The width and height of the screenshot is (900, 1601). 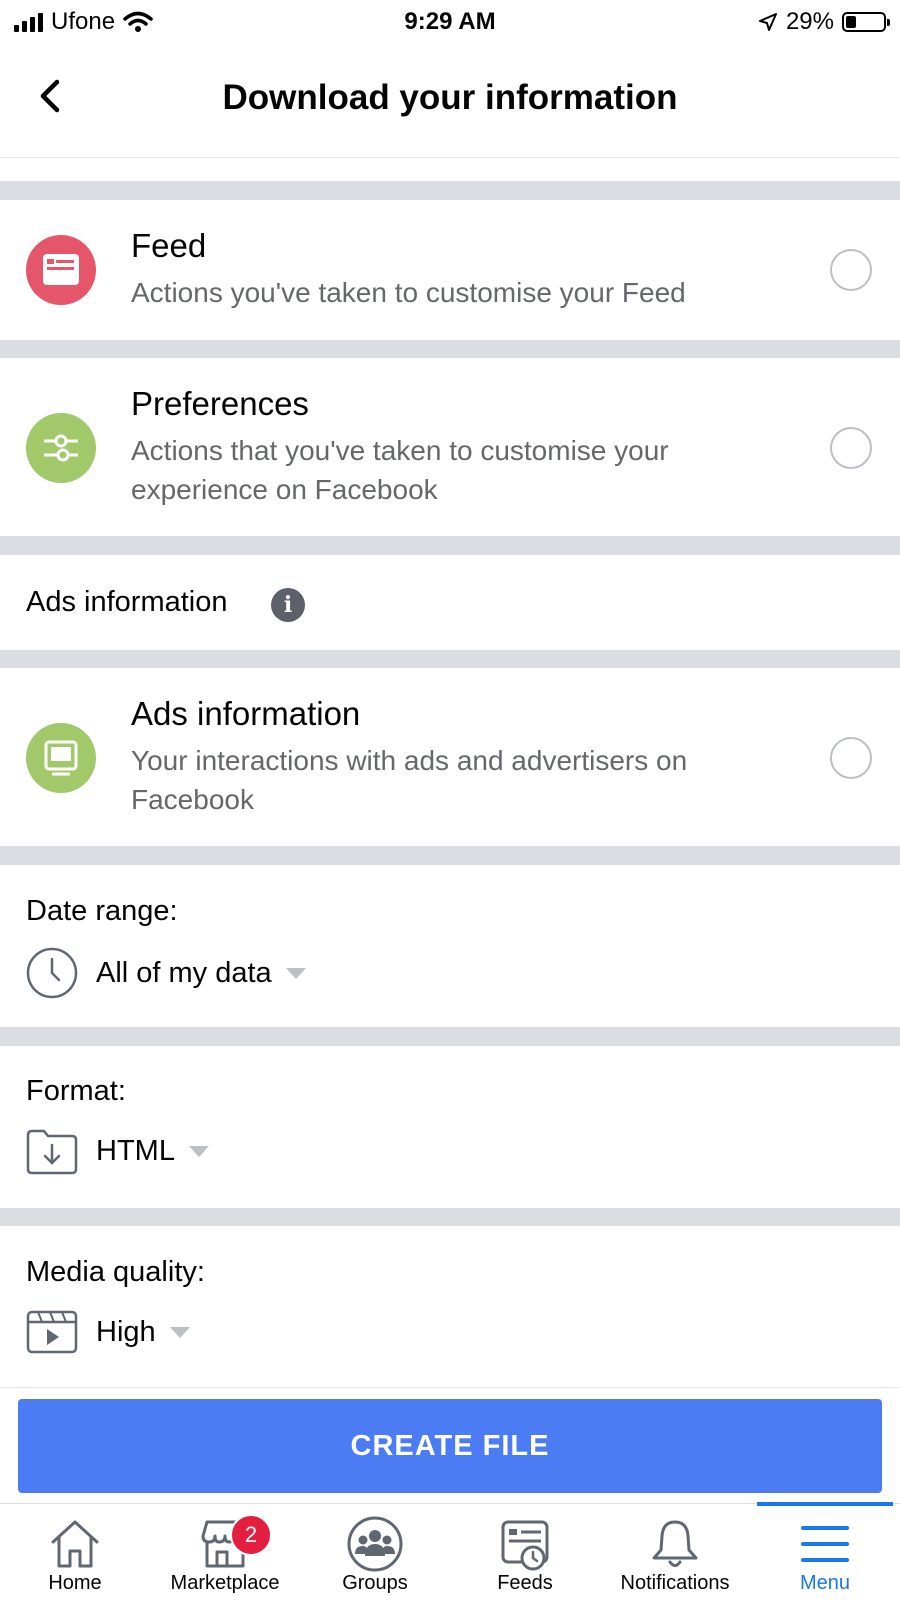 I want to click on date-range-select: All of my data, so click(x=166, y=973).